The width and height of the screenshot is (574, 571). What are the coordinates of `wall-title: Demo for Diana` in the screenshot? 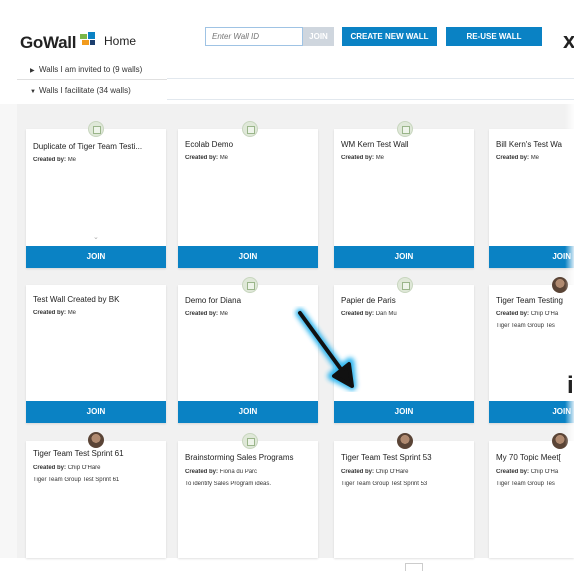 It's located at (213, 300).